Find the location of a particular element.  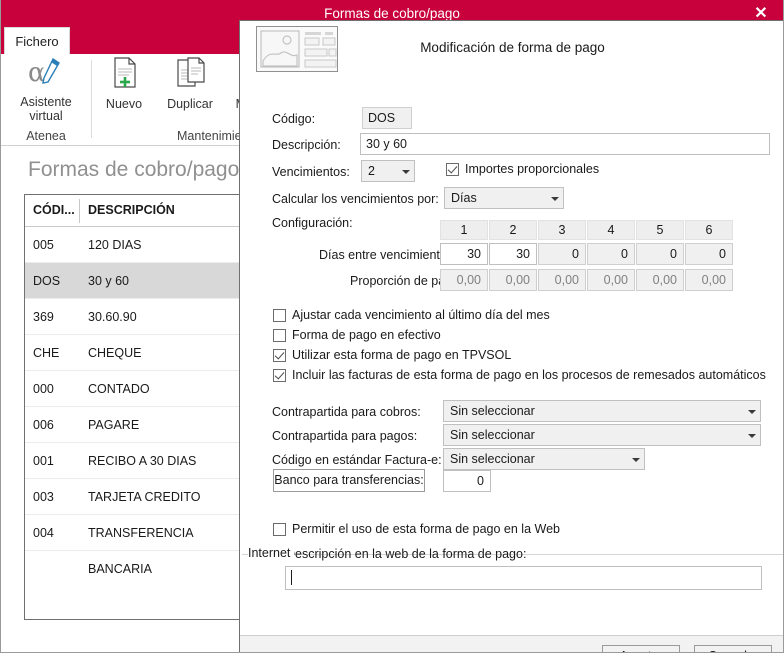

duplicate-document-icon is located at coordinates (190, 75).